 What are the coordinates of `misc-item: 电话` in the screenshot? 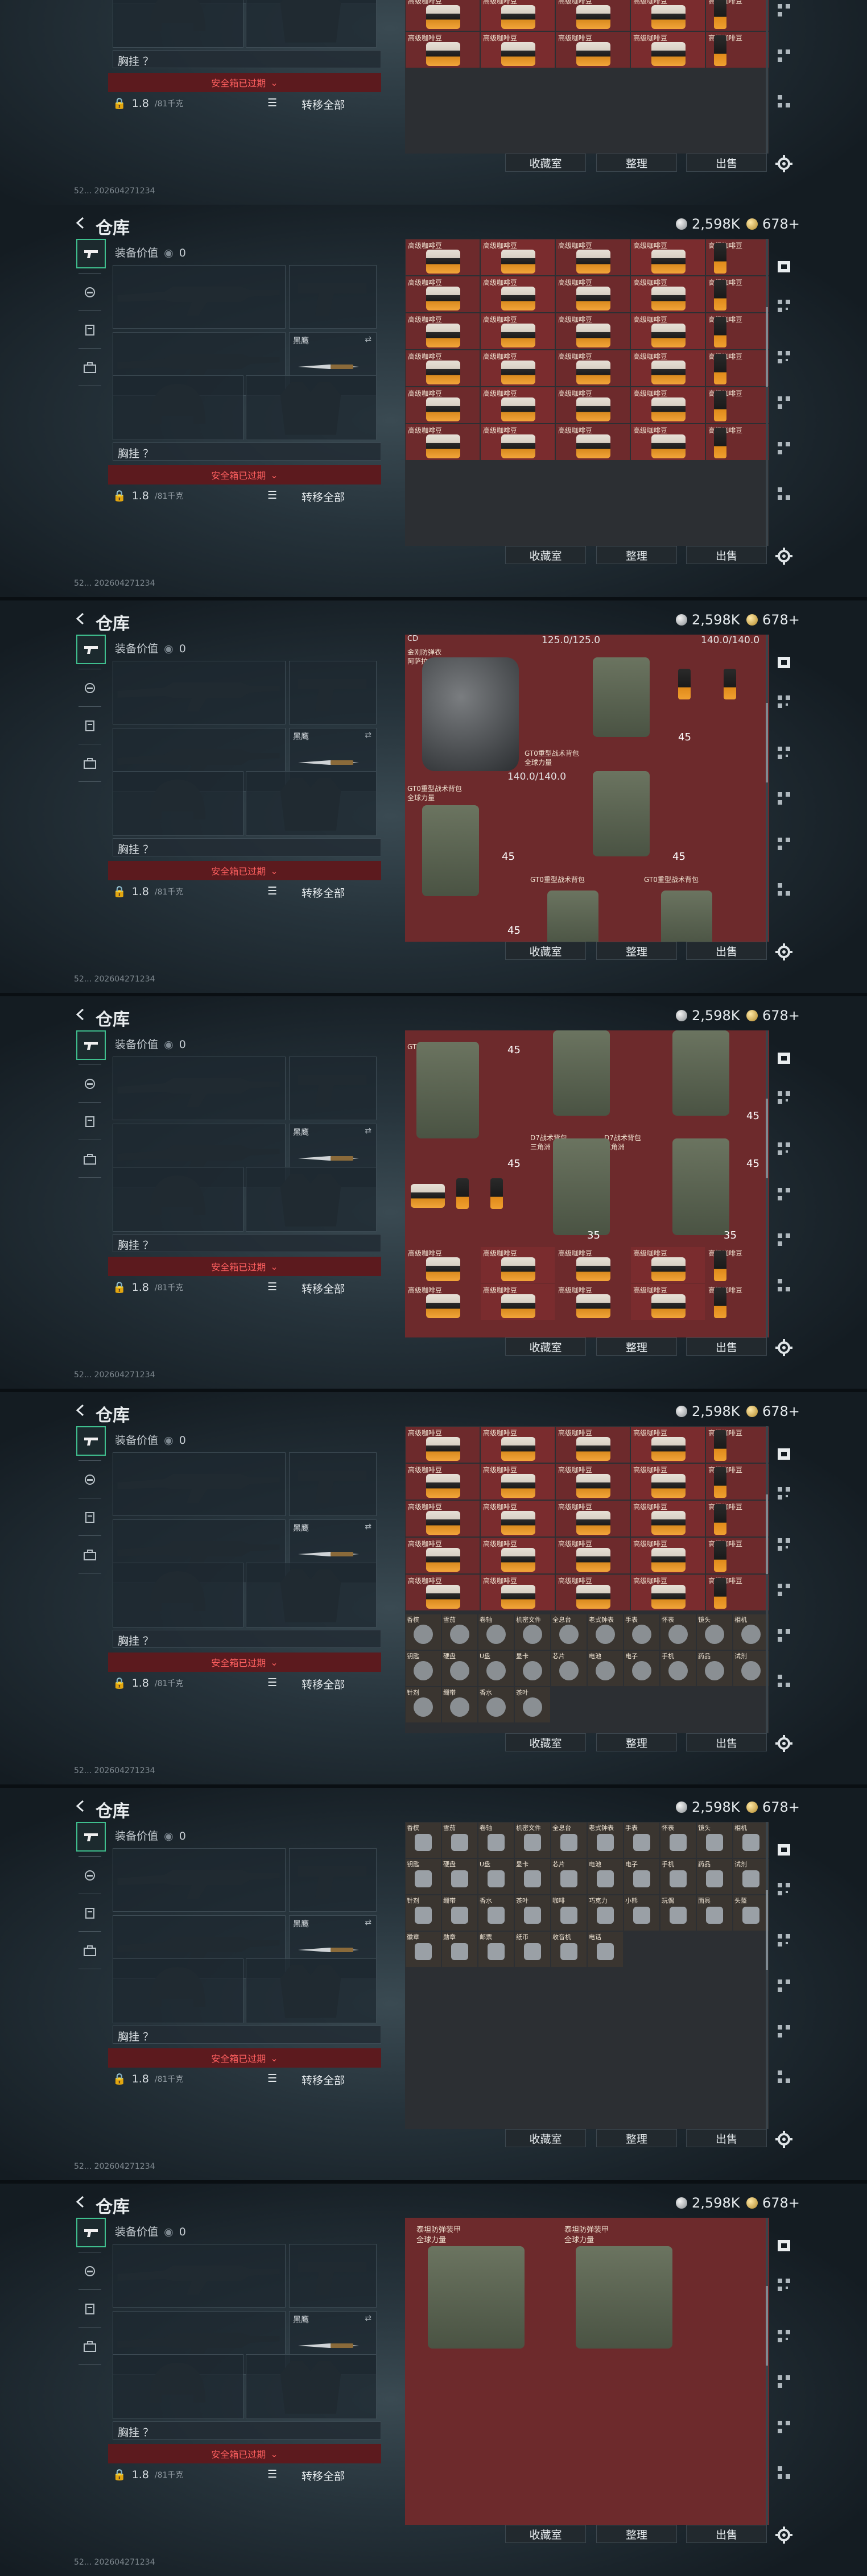 It's located at (605, 1949).